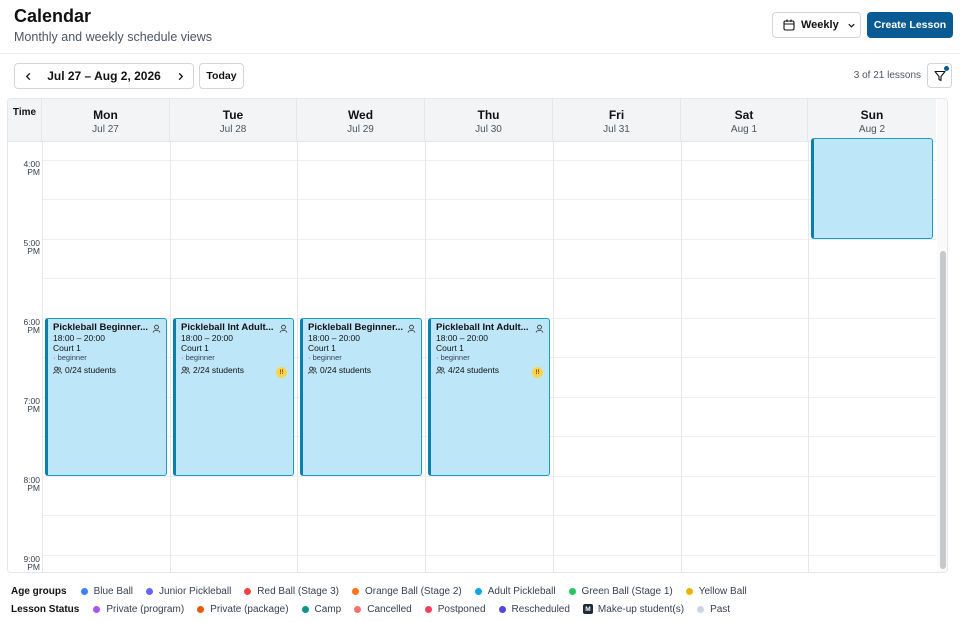 Image resolution: width=960 pixels, height=622 pixels. I want to click on day-header: Mon Jul 27, so click(106, 120).